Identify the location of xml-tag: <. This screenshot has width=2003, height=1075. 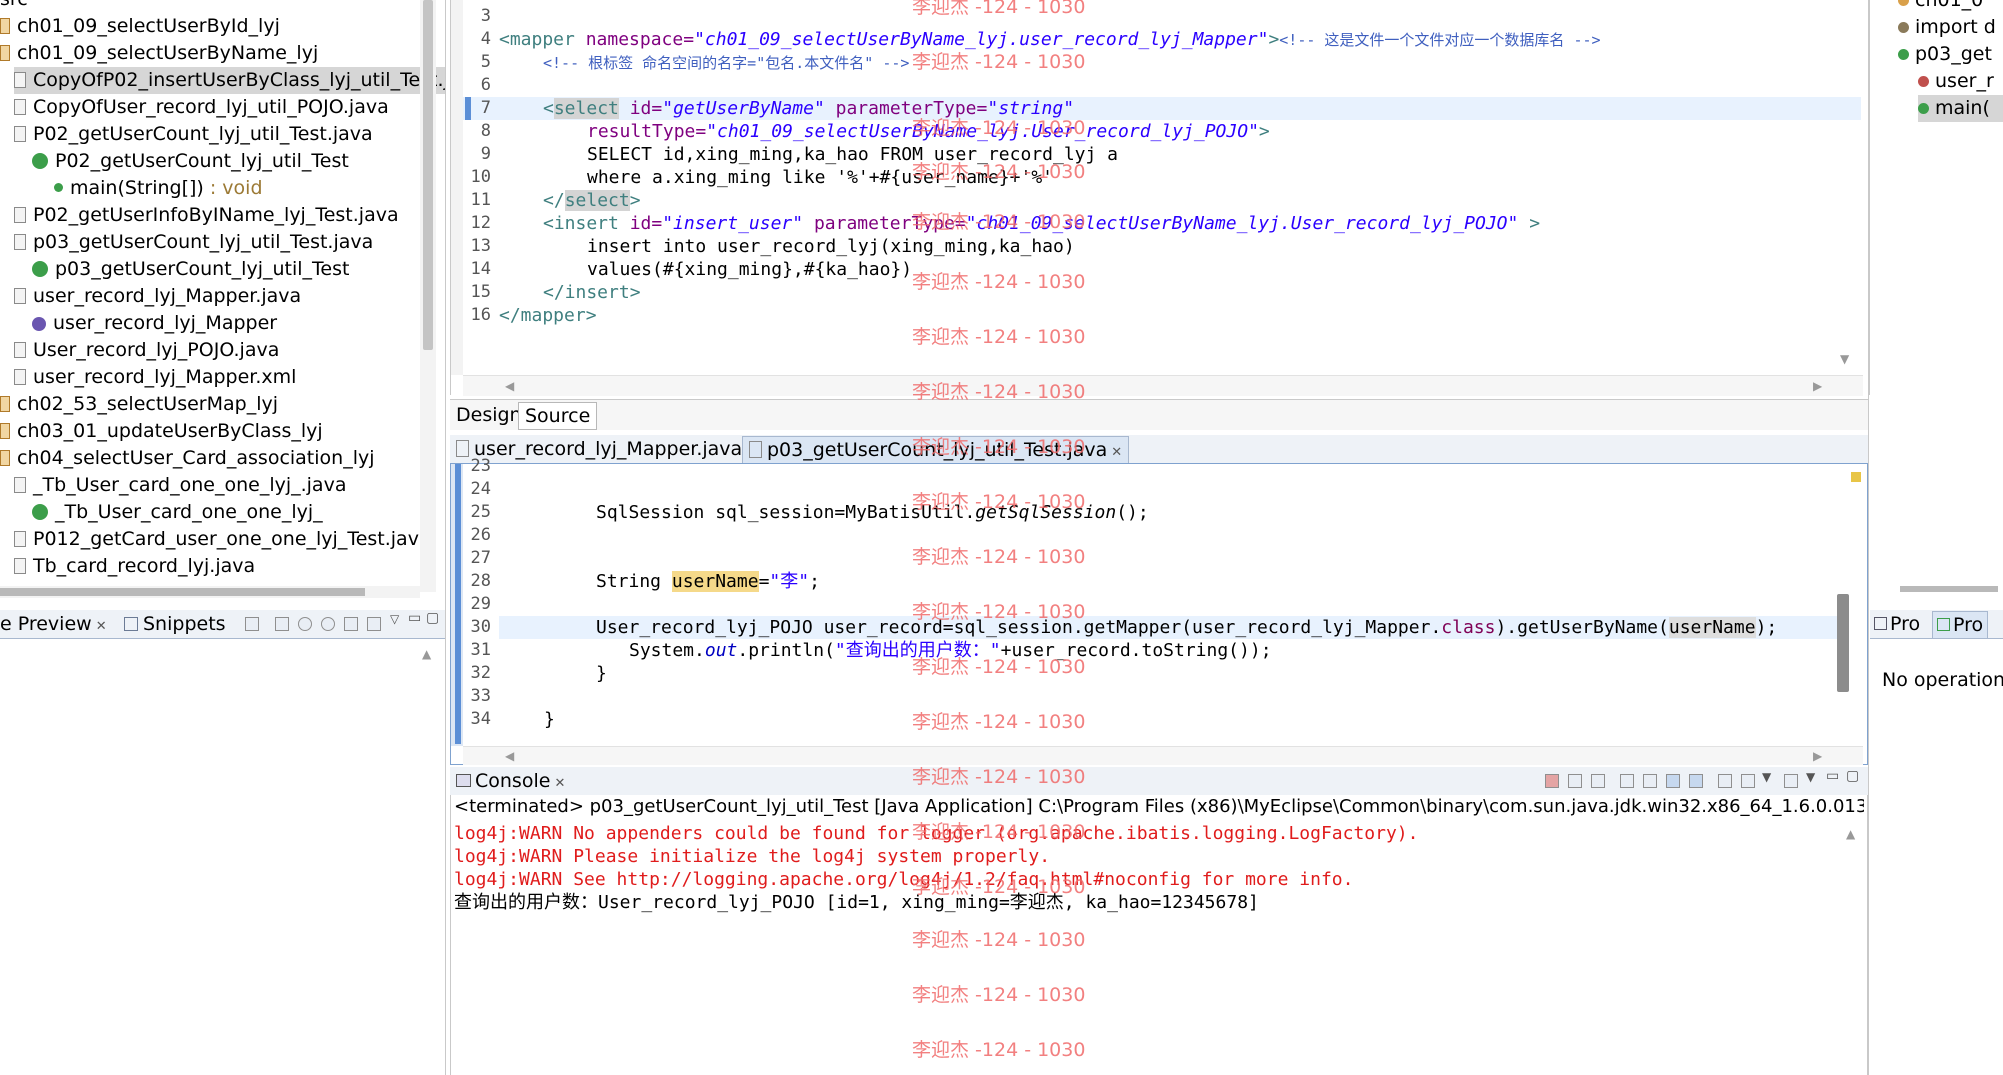
(548, 108).